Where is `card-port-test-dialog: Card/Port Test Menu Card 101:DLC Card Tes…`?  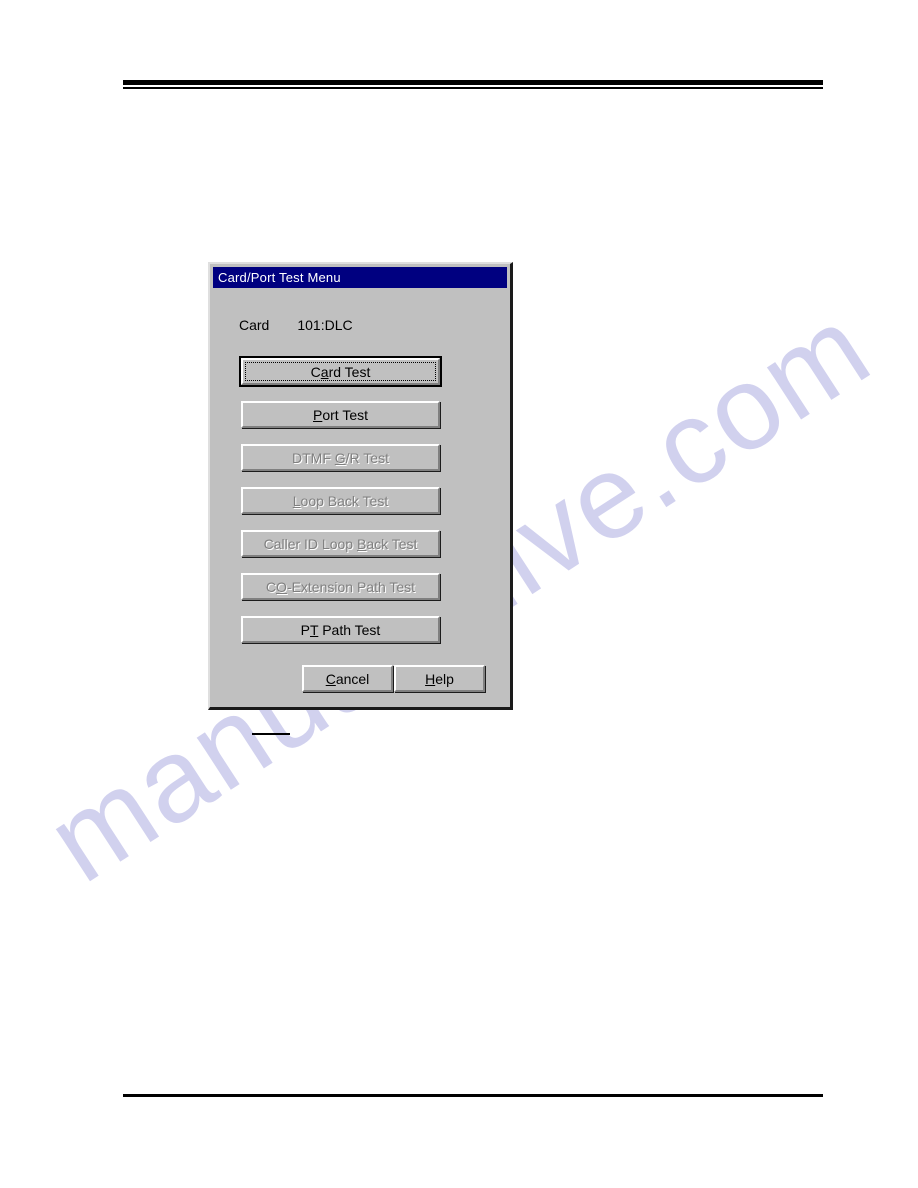
card-port-test-dialog: Card/Port Test Menu Card 101:DLC Card Tes… is located at coordinates (360, 486).